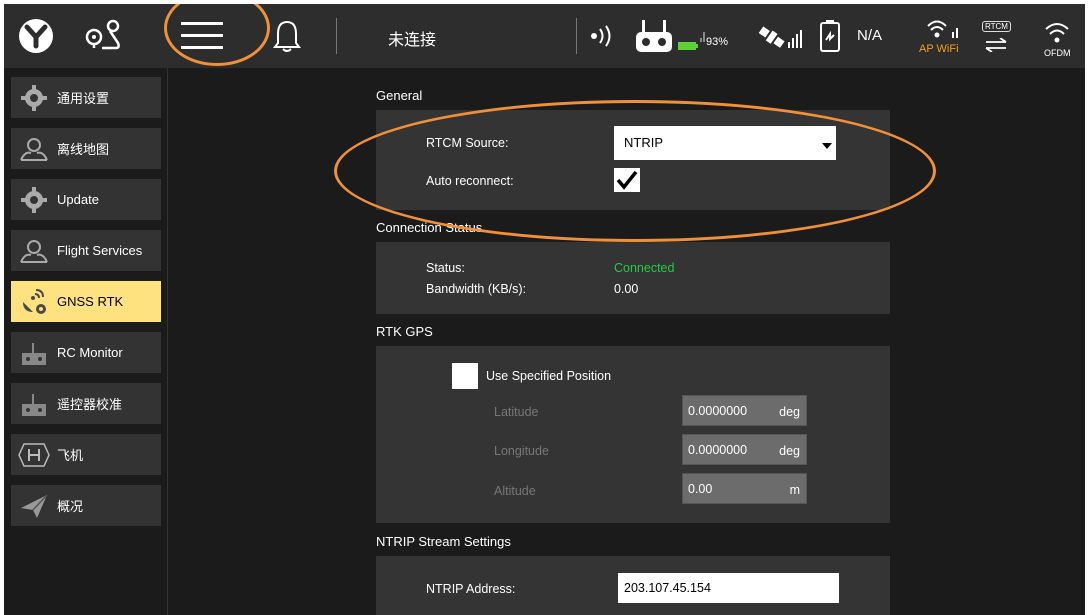 The height and width of the screenshot is (615, 1089). I want to click on rtcm-badge: RTCM, so click(996, 26).